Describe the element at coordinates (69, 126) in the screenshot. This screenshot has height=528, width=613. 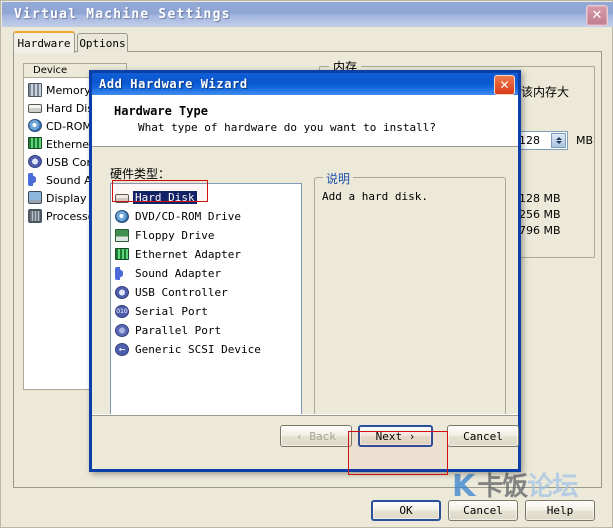
I see `device-row-label: CD-ROM` at that location.